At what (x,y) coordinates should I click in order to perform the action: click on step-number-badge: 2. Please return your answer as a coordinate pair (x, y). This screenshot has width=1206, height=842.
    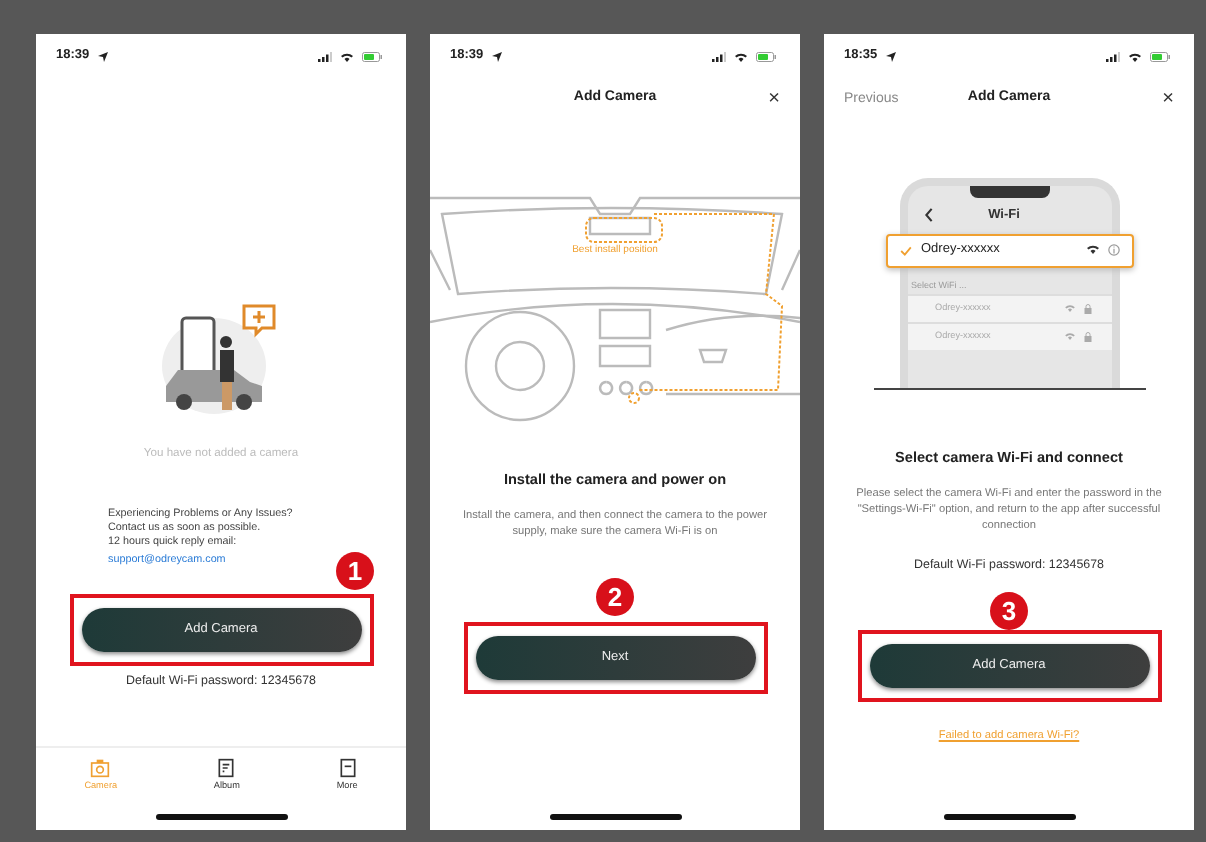
    Looking at the image, I should click on (615, 596).